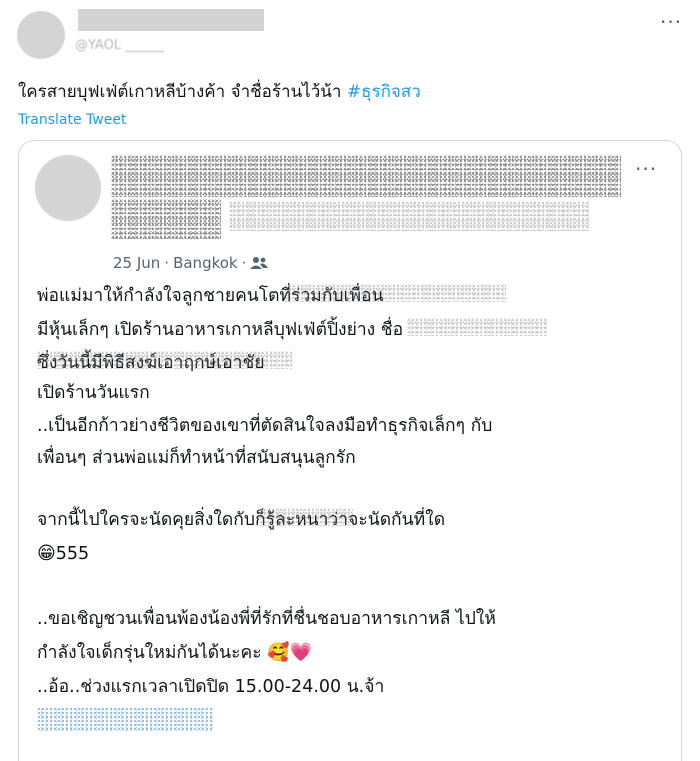  What do you see at coordinates (136, 263) in the screenshot?
I see `post-date: 25 Jun` at bounding box center [136, 263].